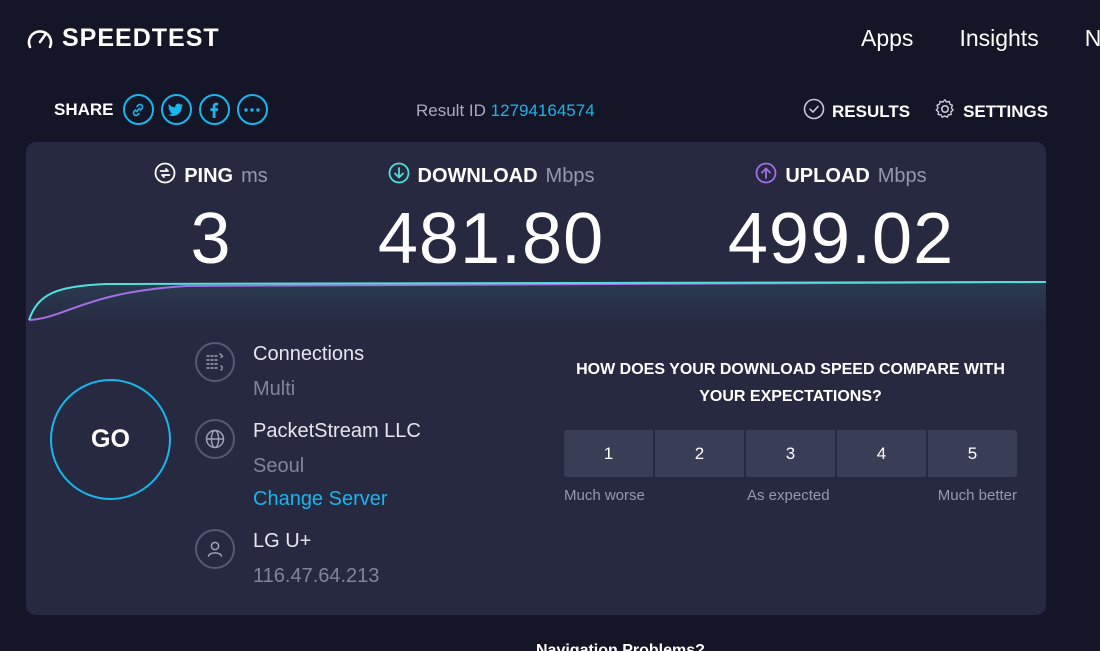 Image resolution: width=1100 pixels, height=651 pixels. What do you see at coordinates (451, 110) in the screenshot?
I see `result-id-label: Result ID` at bounding box center [451, 110].